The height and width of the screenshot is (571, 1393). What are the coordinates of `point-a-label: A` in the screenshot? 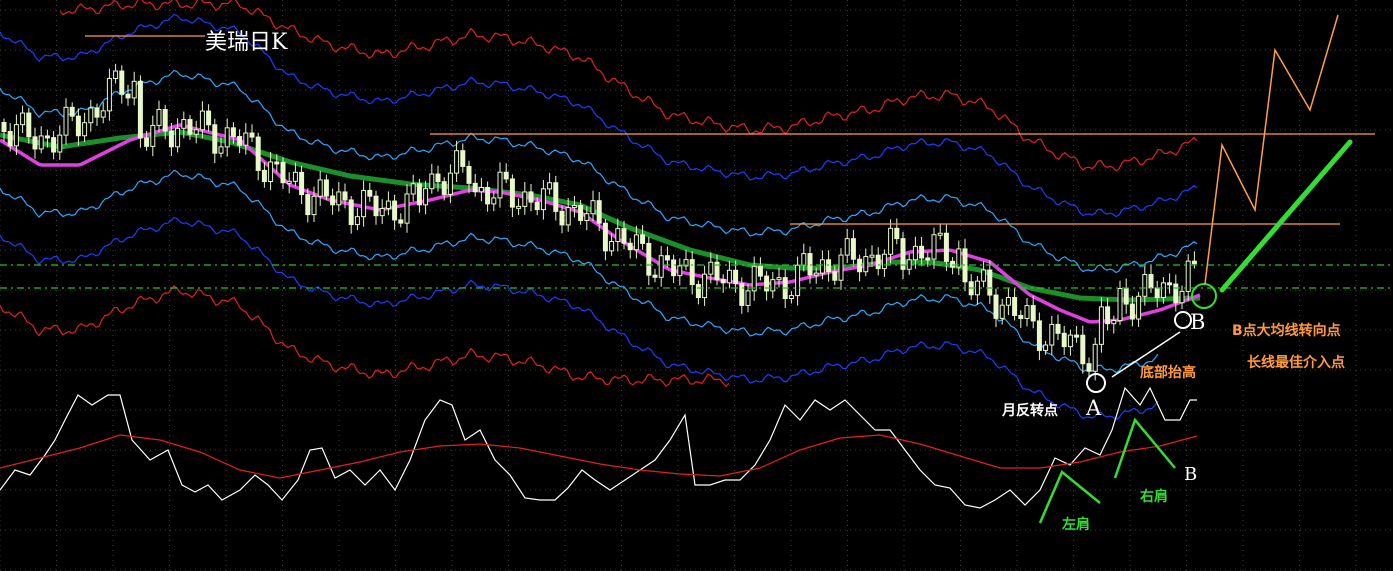 It's located at (1094, 408).